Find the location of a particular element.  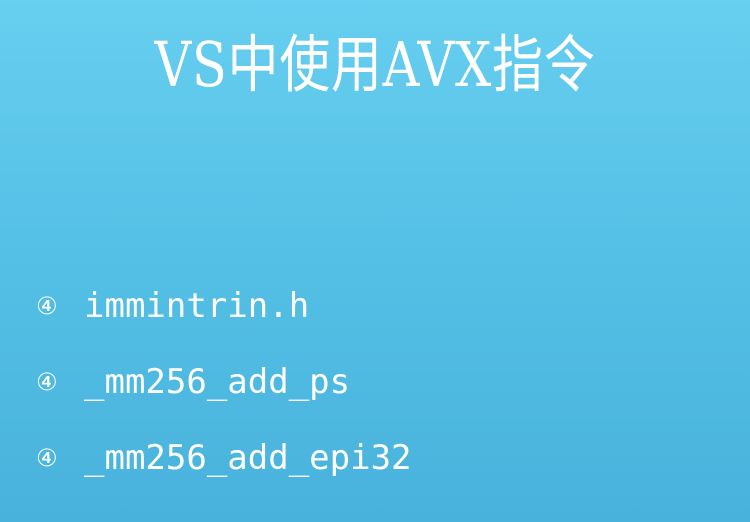

bullet-text-add-epi32: _mm256_add_epi32 is located at coordinates (248, 458).